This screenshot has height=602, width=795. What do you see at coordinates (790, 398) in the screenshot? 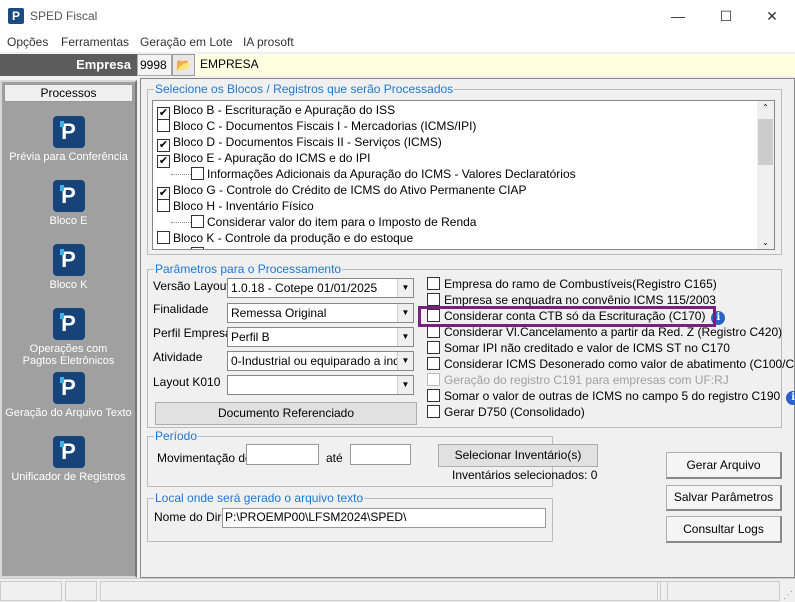
I see `info-icon: i` at bounding box center [790, 398].